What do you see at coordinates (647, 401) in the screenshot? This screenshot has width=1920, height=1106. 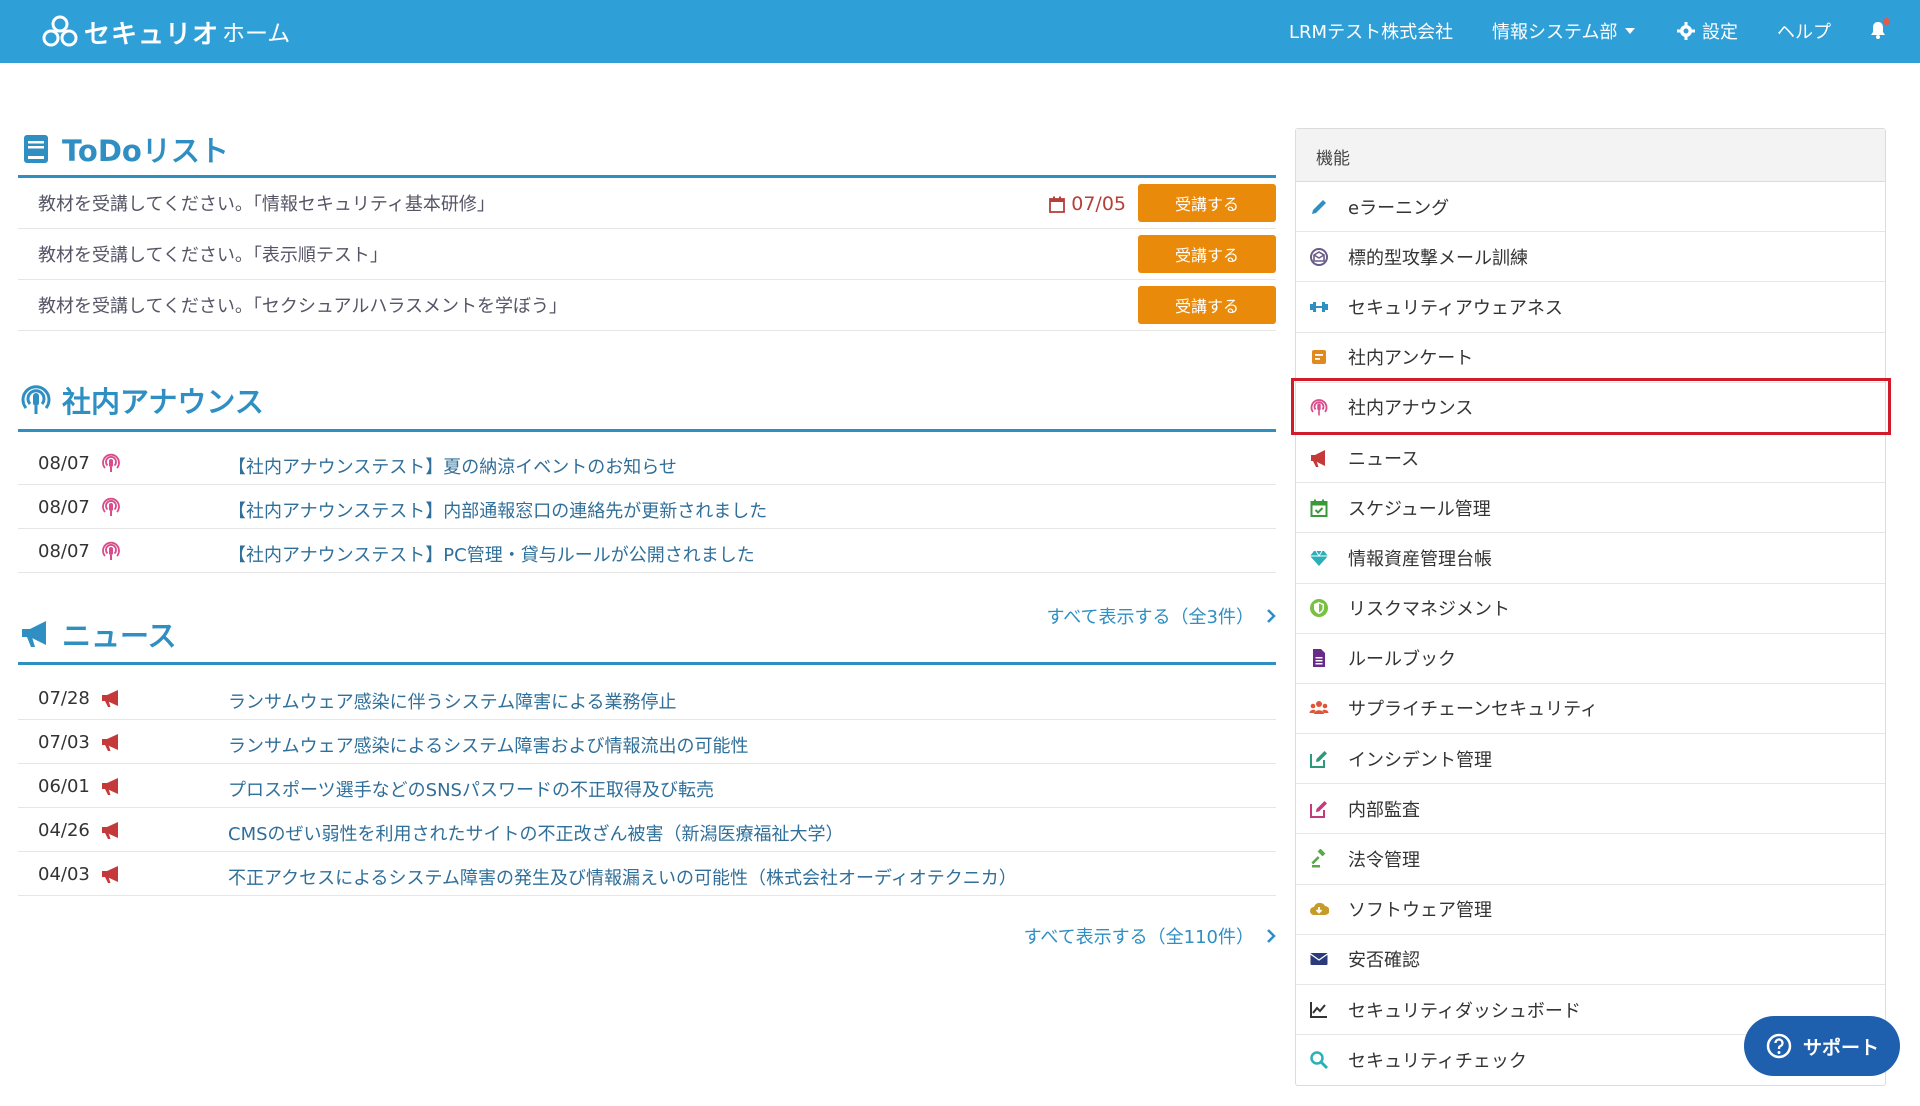 I see `announce-section-header: 社内アナウンス` at bounding box center [647, 401].